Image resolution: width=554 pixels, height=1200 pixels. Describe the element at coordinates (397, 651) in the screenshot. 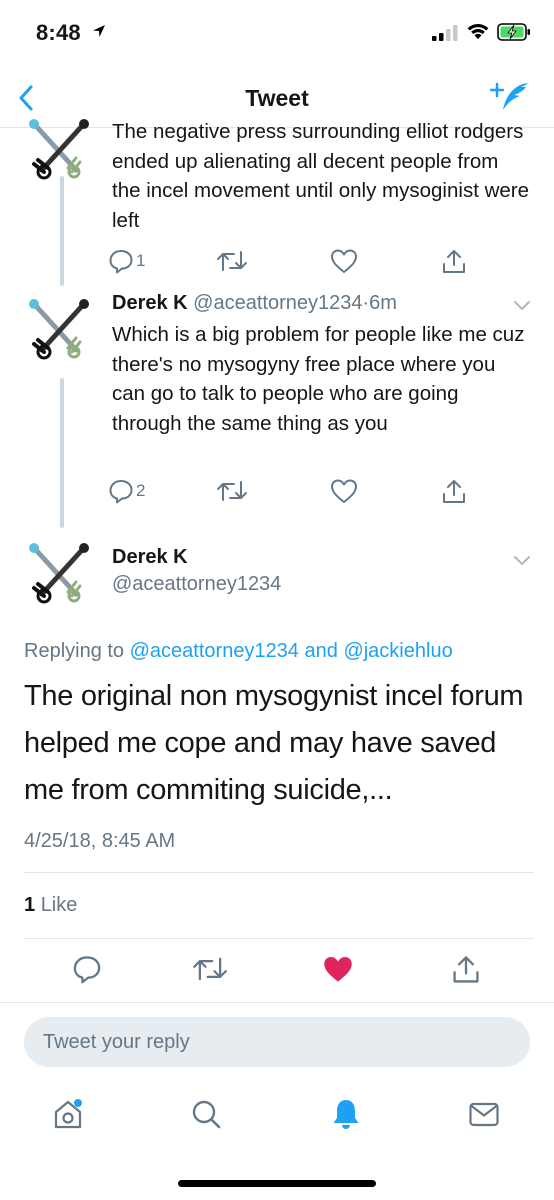

I see `replying-user-link: @jackiehluo` at that location.